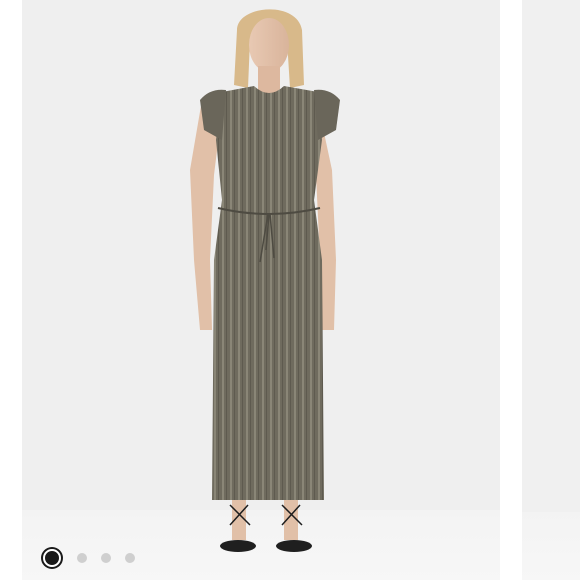 This screenshot has width=580, height=580. What do you see at coordinates (52, 558) in the screenshot?
I see `radio-selected-icon` at bounding box center [52, 558].